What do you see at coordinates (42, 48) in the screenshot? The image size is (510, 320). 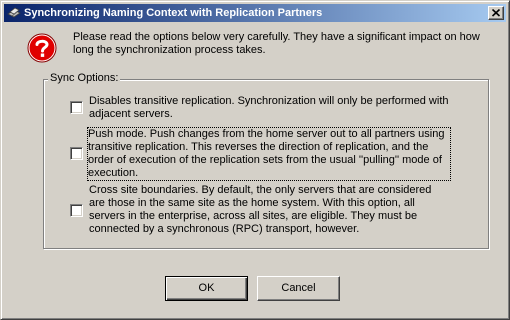 I see `question-icon` at bounding box center [42, 48].